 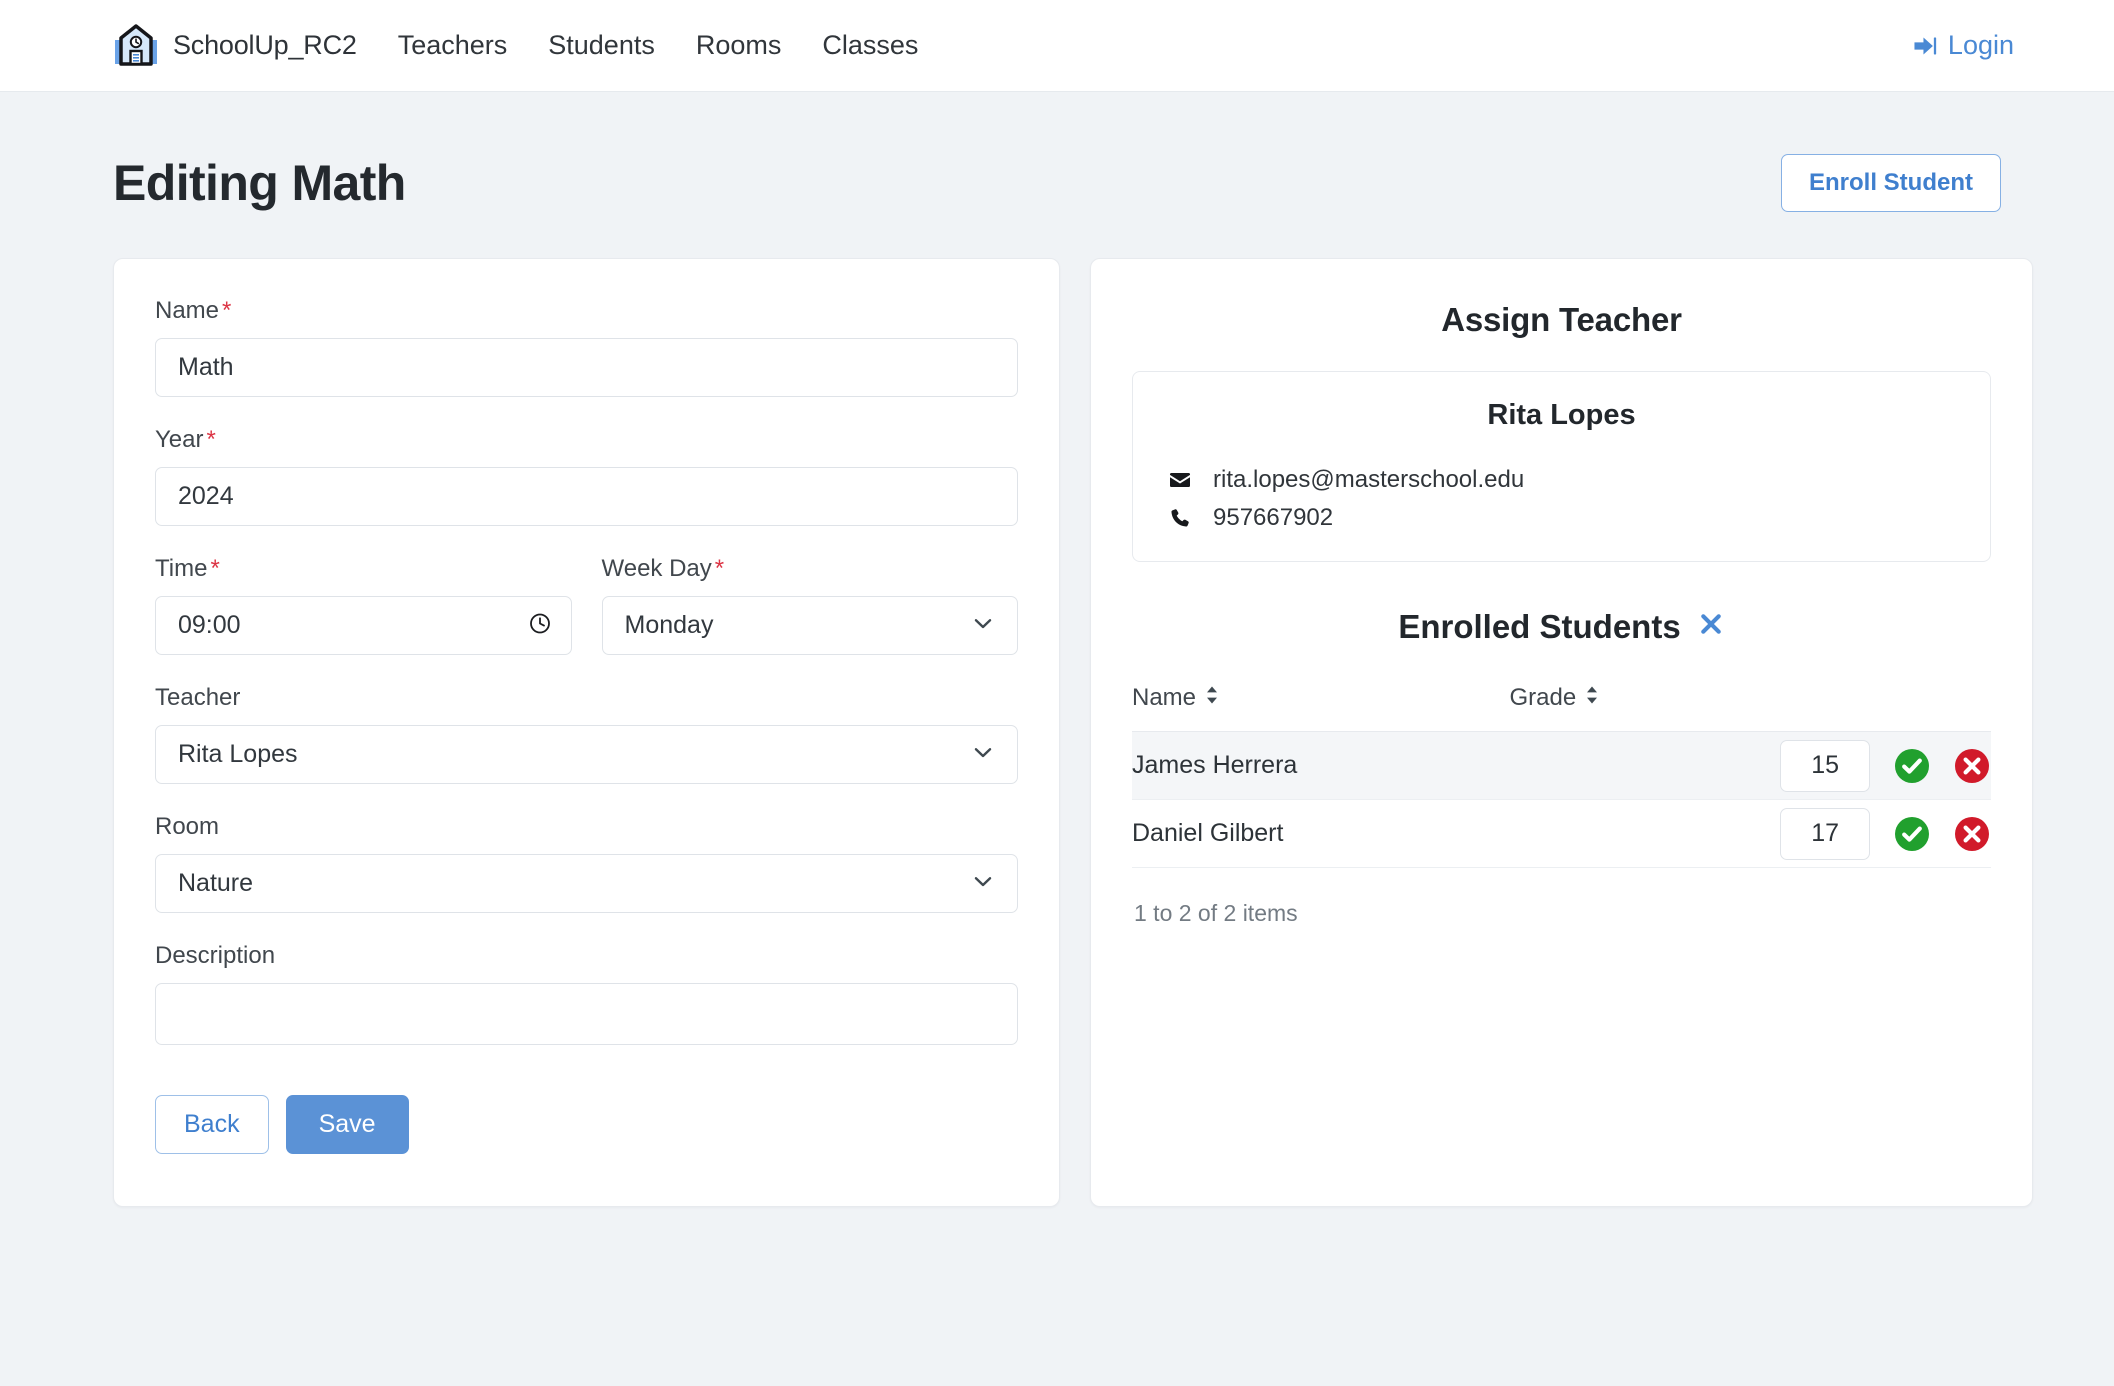 I want to click on login-label: Login, so click(x=1980, y=45).